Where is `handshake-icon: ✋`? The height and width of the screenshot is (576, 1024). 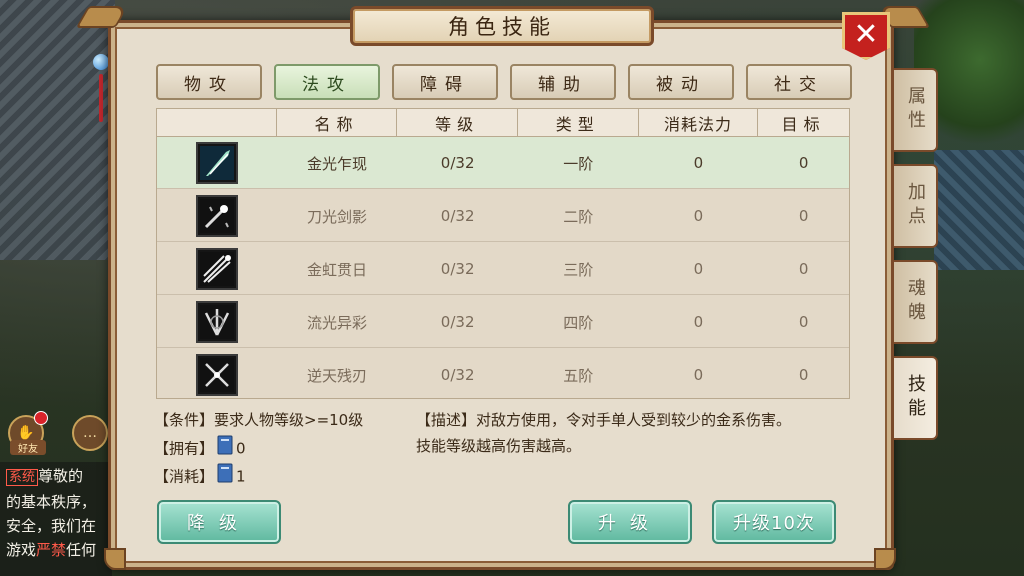
handshake-icon: ✋ is located at coordinates (26, 433).